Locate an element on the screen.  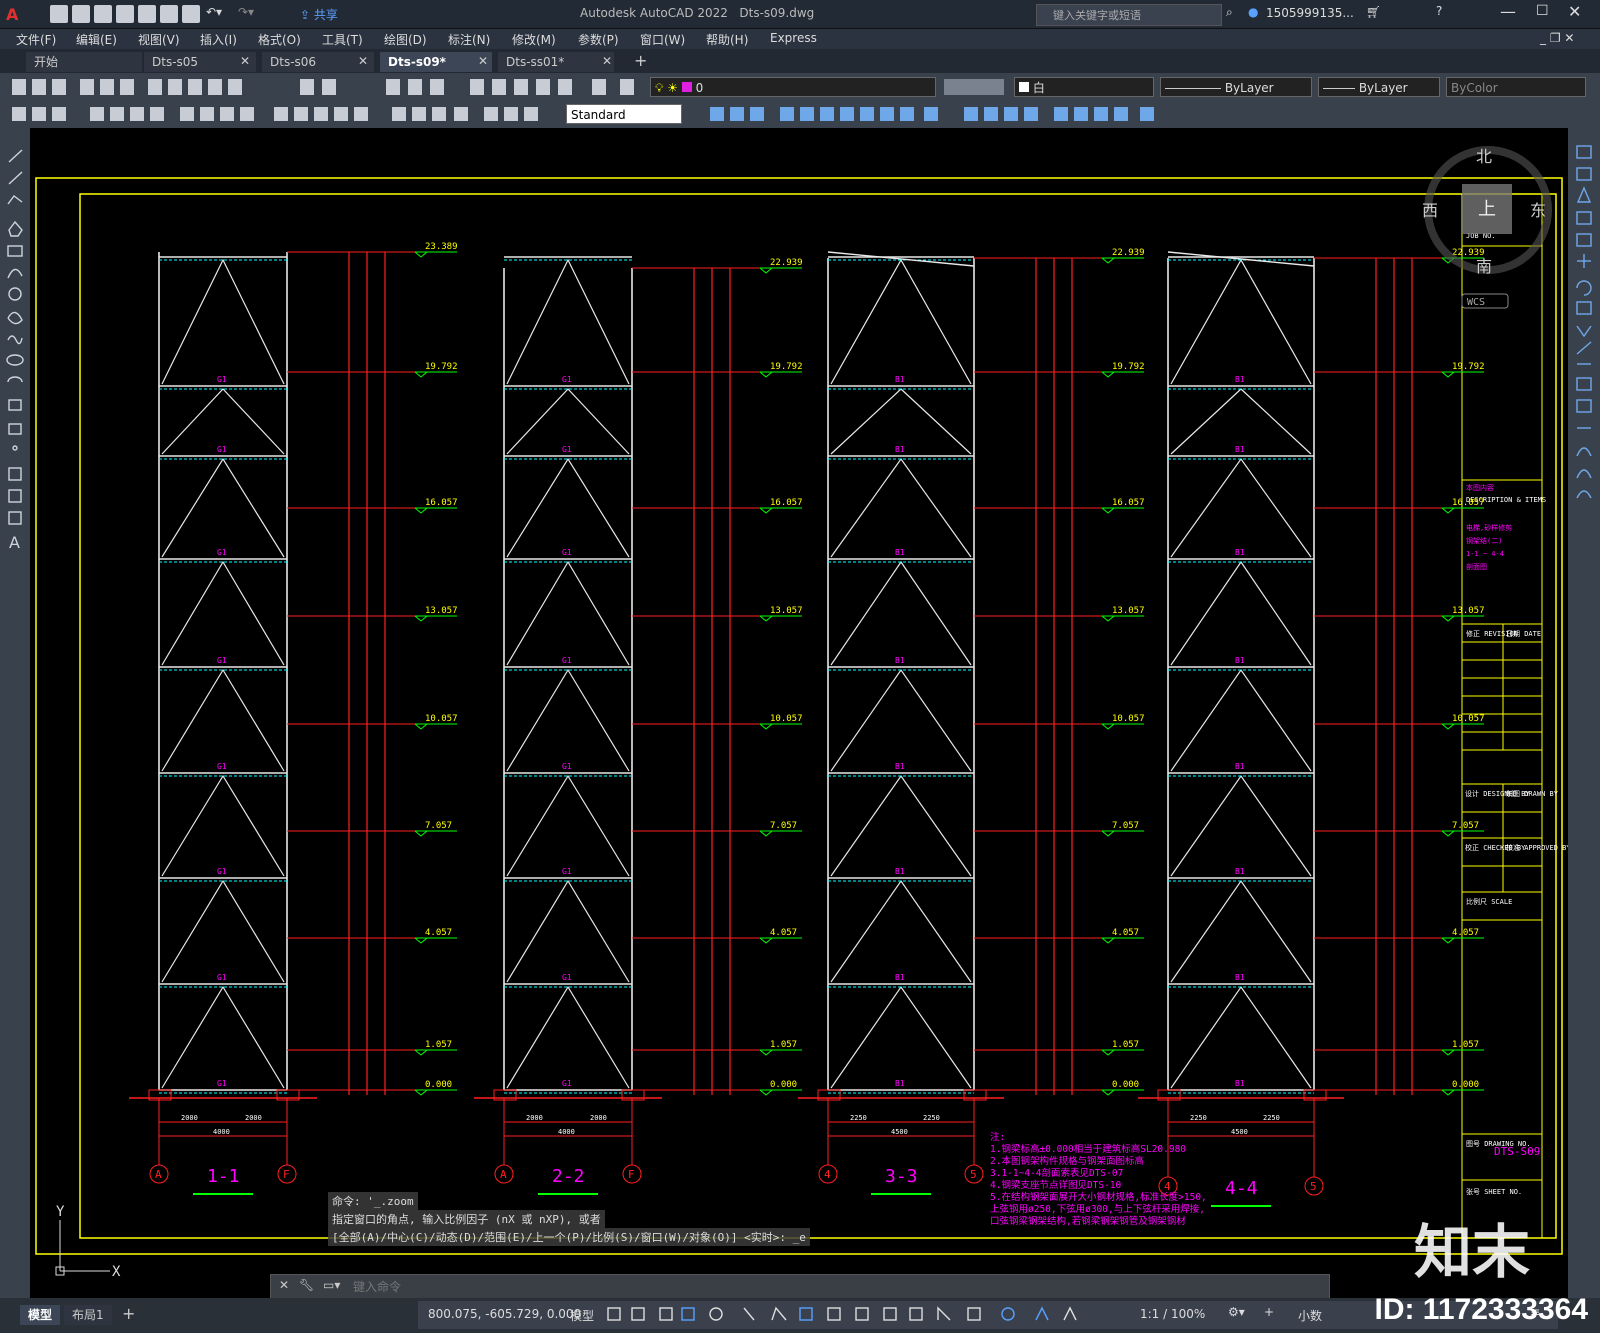
level-value: 13.057 is located at coordinates (1468, 611).